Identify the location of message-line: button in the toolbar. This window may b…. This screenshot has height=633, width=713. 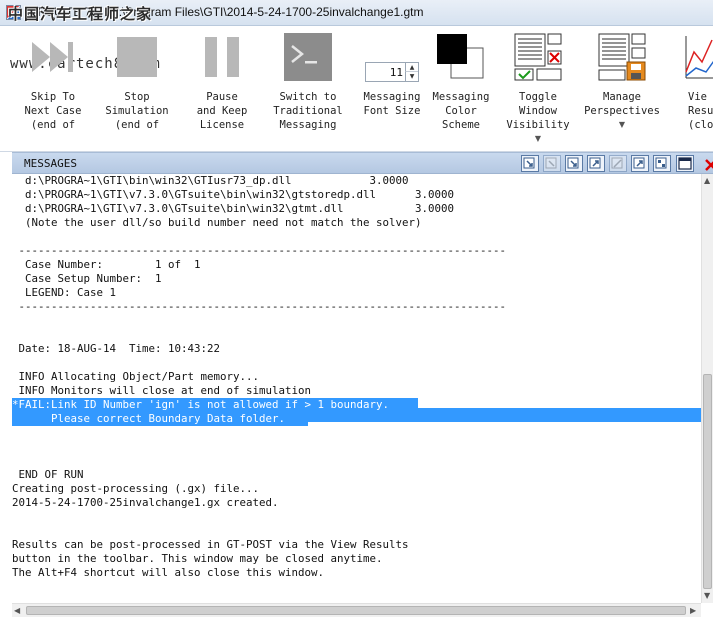
(197, 558).